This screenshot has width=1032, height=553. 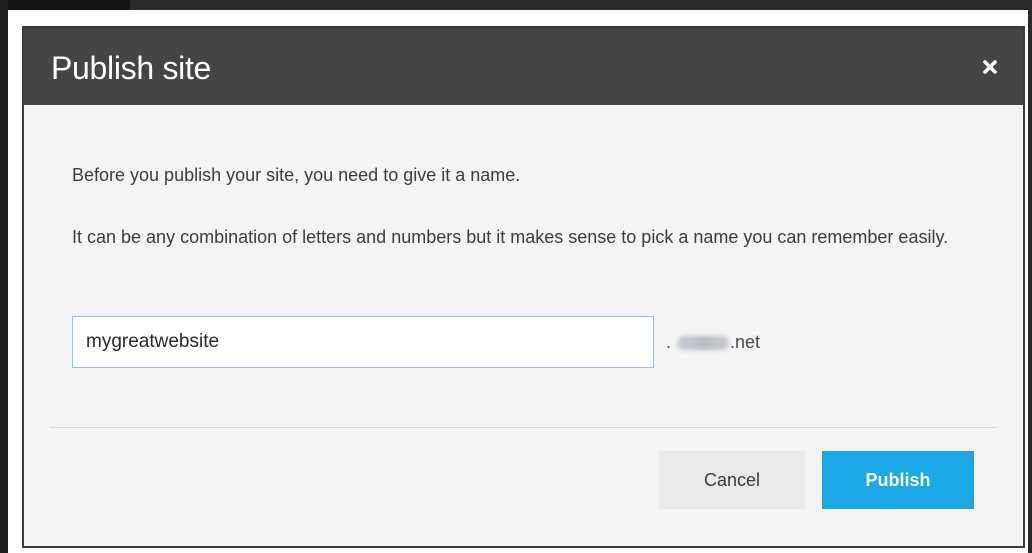 What do you see at coordinates (516, 5) in the screenshot?
I see `backdrop-top-edge` at bounding box center [516, 5].